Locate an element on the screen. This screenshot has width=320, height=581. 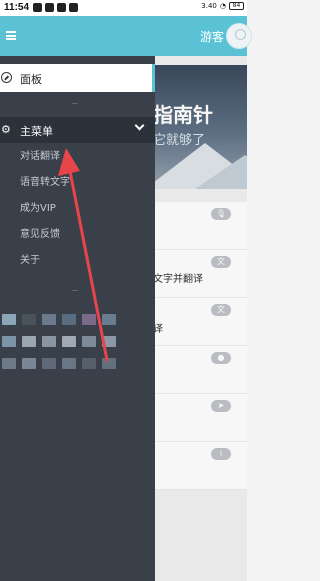
submenu-dialog-translate: 对话翻译 is located at coordinates (77, 157).